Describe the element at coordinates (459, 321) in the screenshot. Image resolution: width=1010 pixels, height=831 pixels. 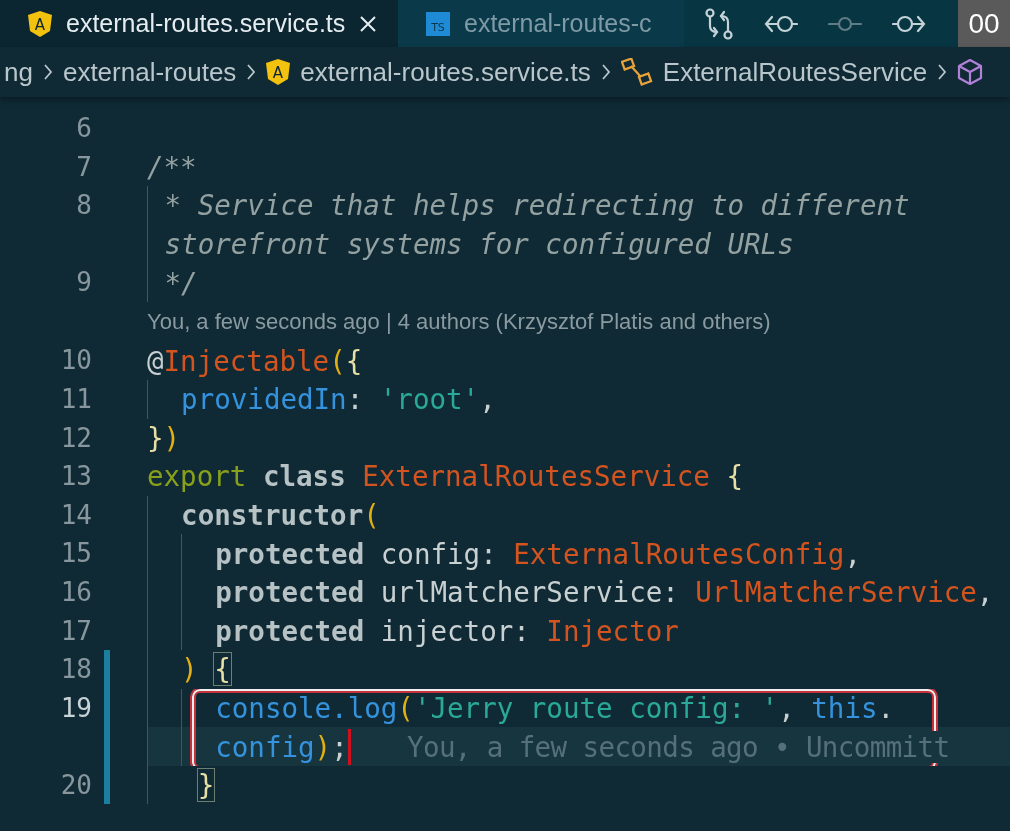
I see `codelens-text: You, a few seconds ago | 4 authors (Krzysztof Platis and others)` at that location.